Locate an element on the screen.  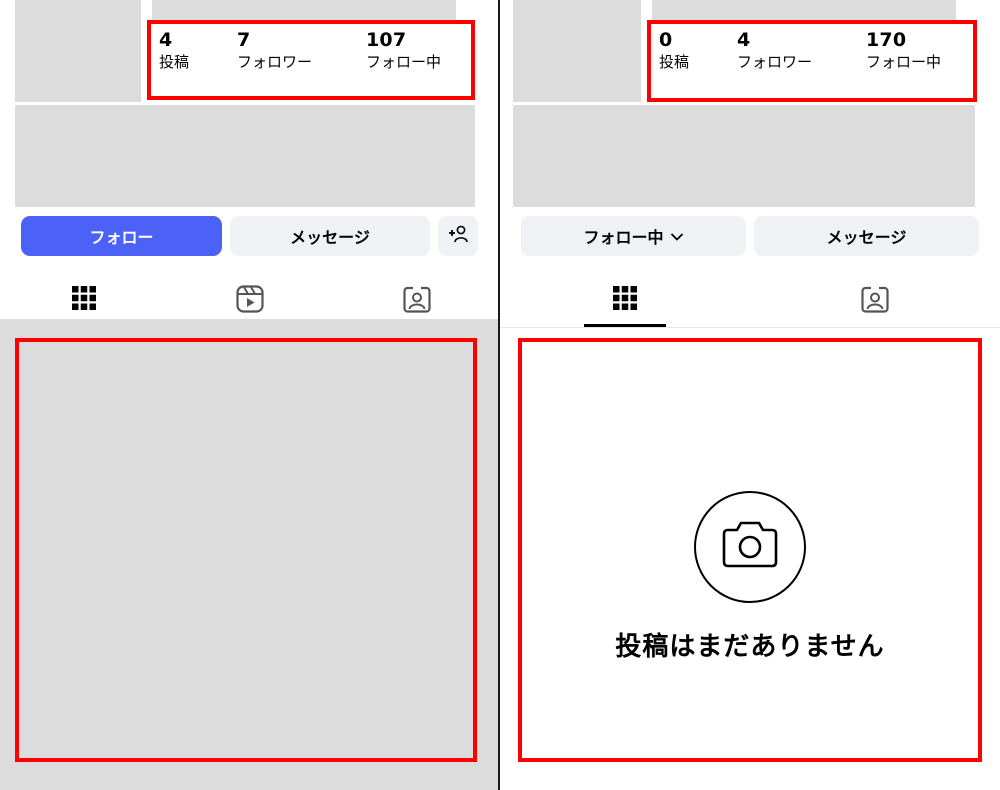
add-person-icon is located at coordinates (458, 236).